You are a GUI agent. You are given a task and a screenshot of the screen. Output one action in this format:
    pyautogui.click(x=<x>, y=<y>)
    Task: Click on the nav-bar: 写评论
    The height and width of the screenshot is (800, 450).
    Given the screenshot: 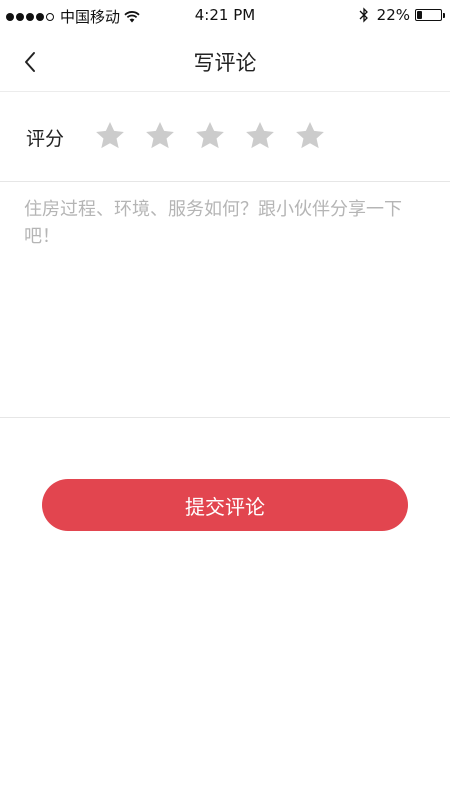 What is the action you would take?
    pyautogui.click(x=225, y=61)
    